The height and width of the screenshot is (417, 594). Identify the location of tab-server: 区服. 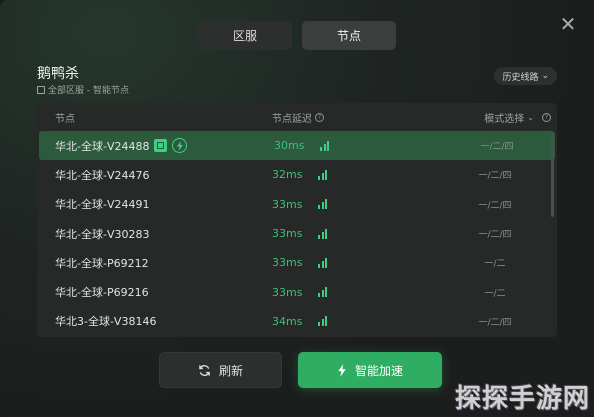
(245, 35).